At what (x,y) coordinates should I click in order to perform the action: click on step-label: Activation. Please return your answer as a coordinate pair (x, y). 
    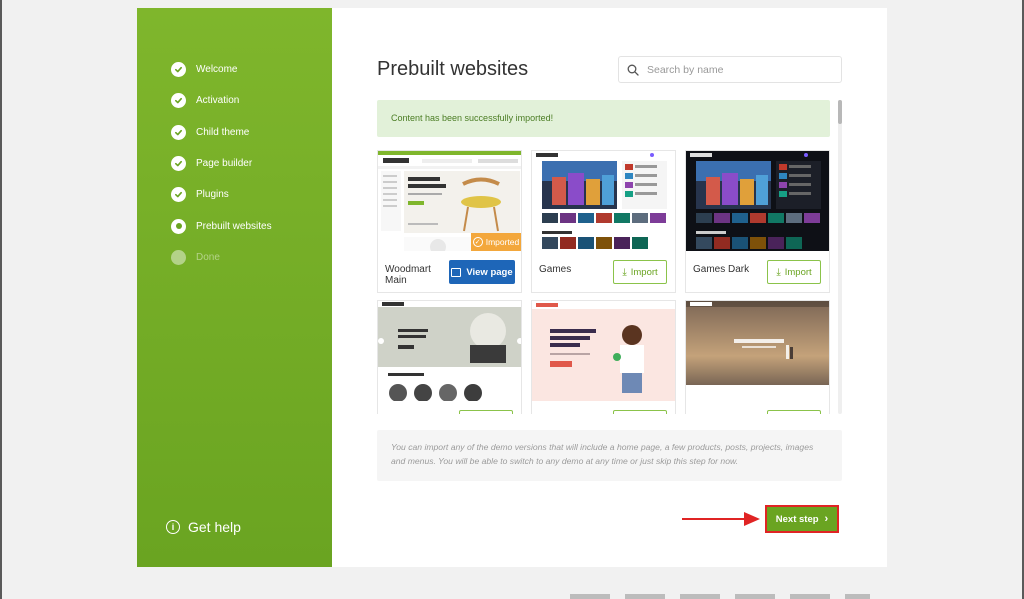
    Looking at the image, I should click on (218, 101).